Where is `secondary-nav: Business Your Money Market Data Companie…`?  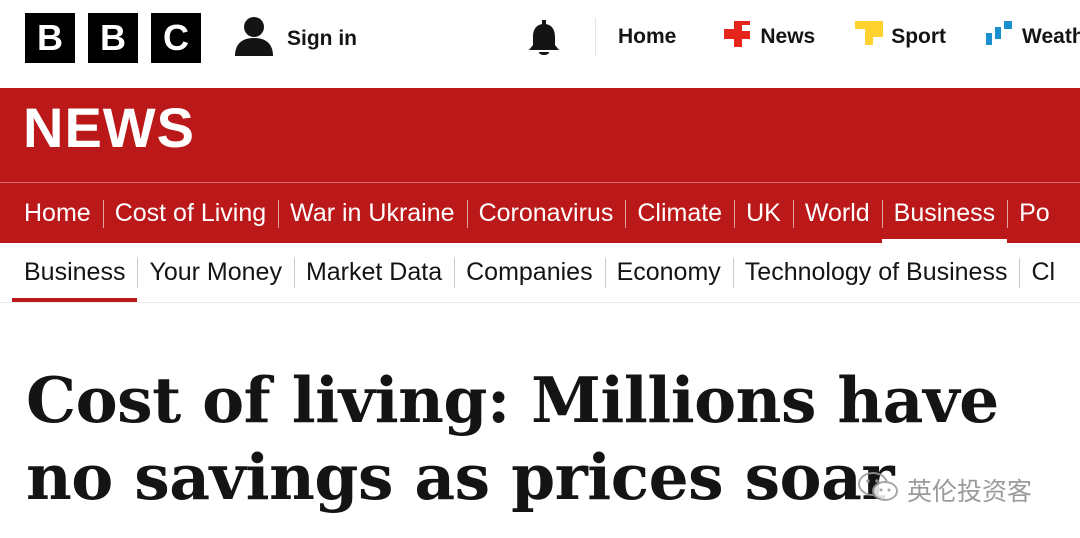
secondary-nav: Business Your Money Market Data Companie… is located at coordinates (540, 273).